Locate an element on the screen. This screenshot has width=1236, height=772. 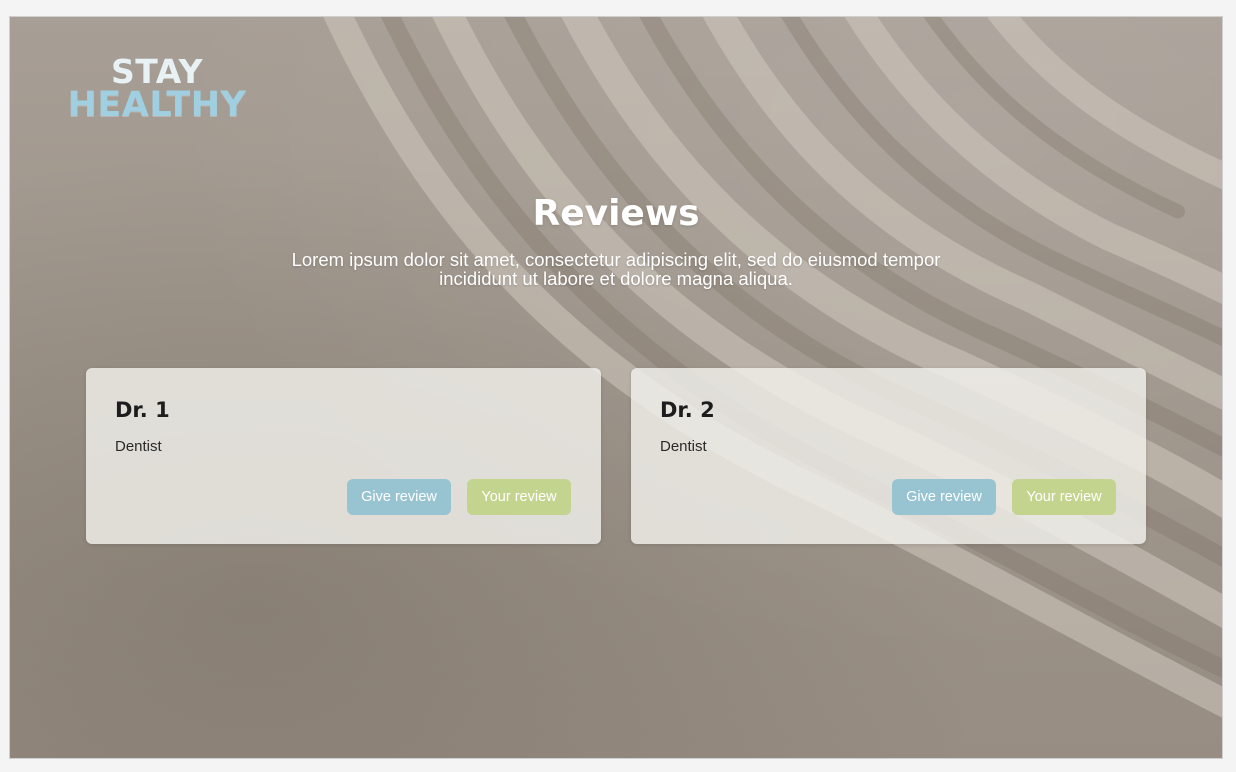
brand-logo: STAY HEALTHY is located at coordinates (157, 89).